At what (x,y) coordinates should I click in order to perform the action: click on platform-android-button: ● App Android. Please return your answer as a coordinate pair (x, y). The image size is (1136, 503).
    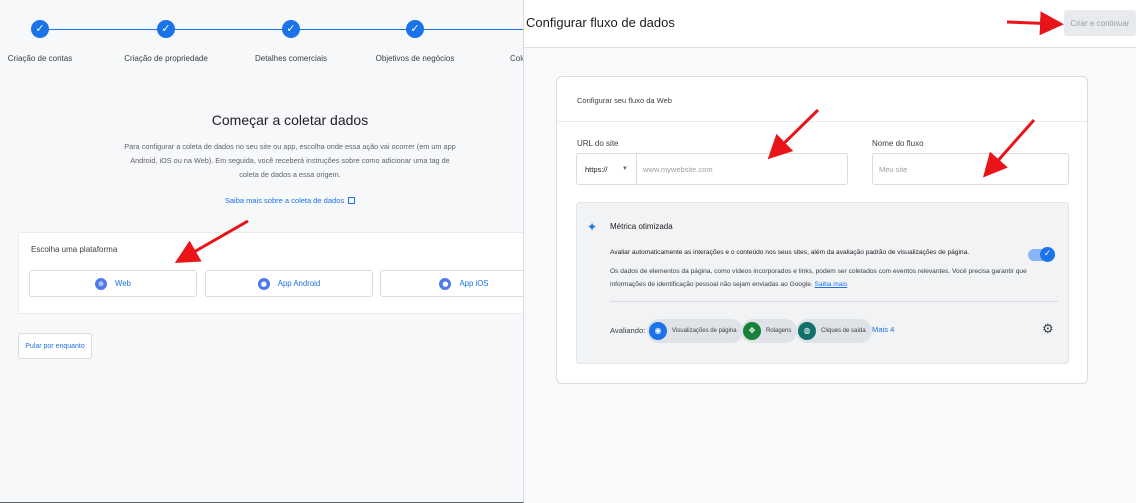
    Looking at the image, I should click on (289, 283).